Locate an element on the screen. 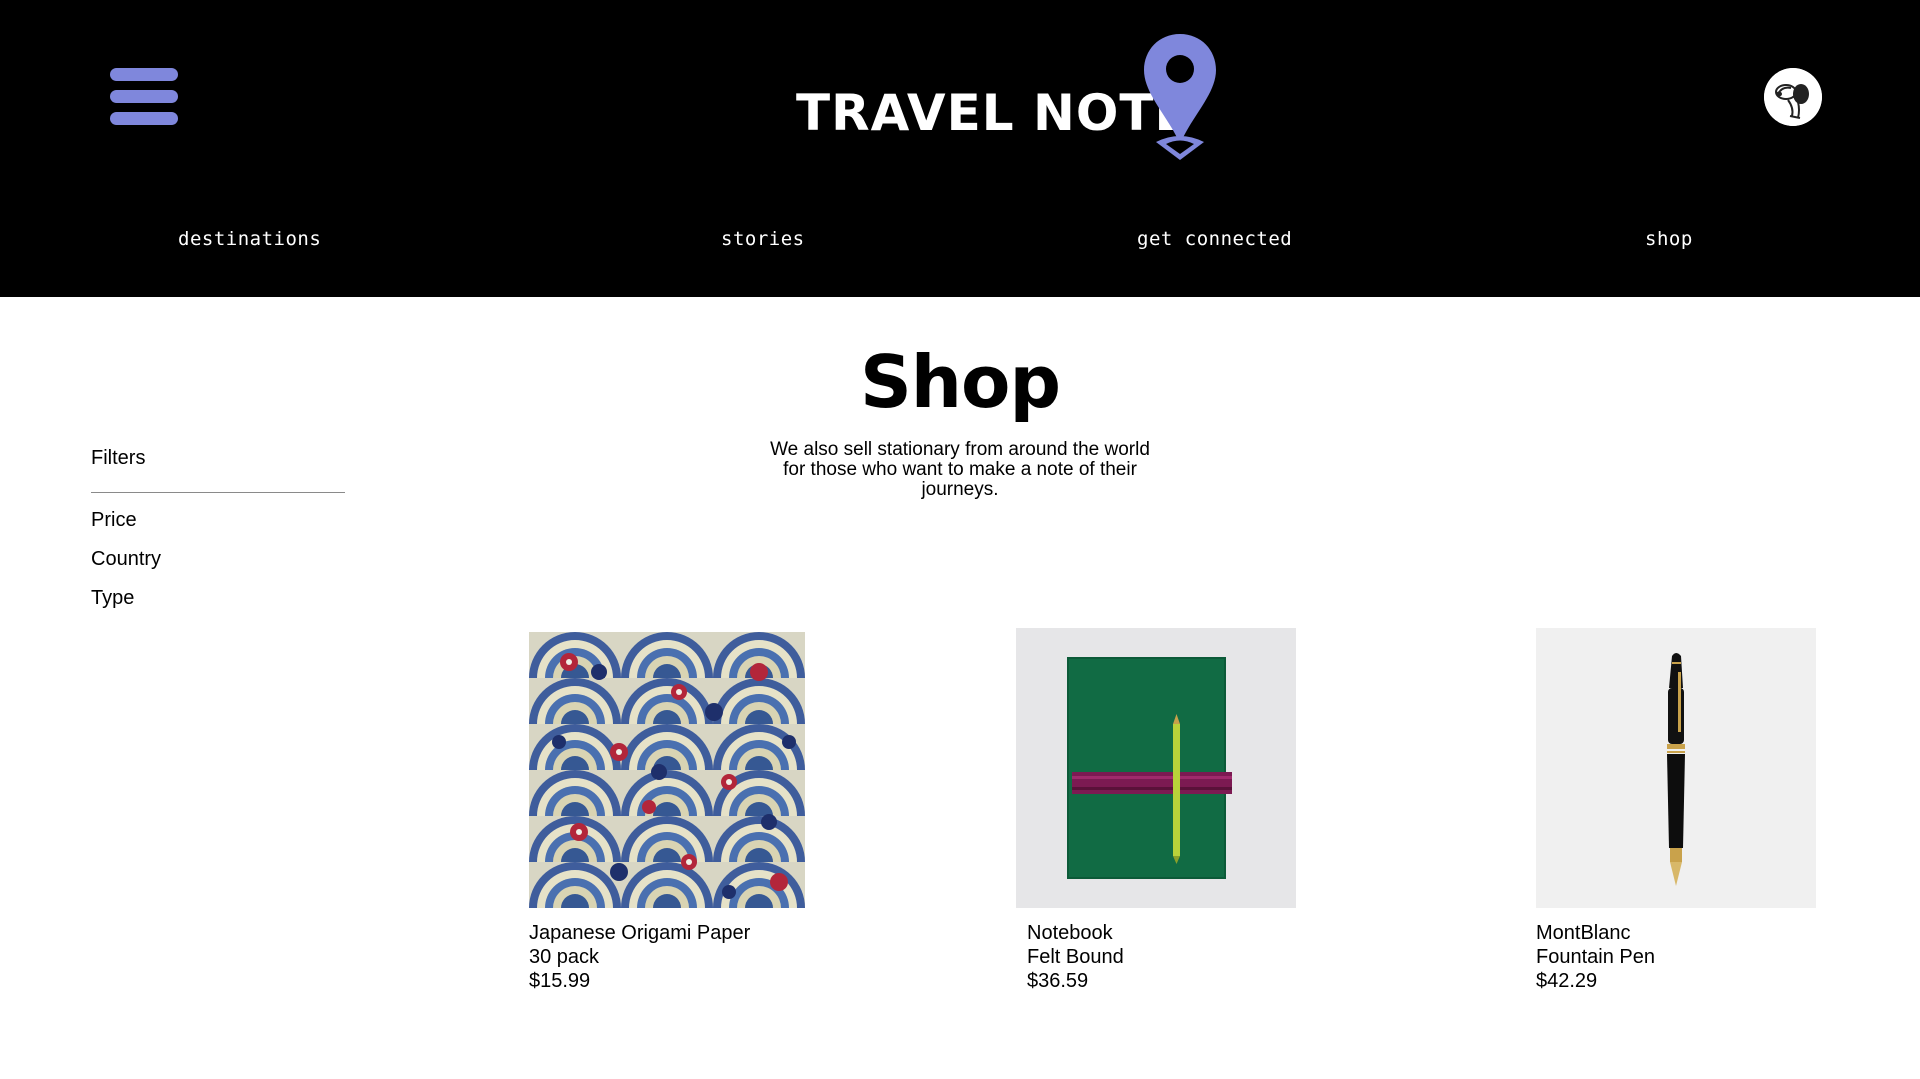 Image resolution: width=1920 pixels, height=1079 pixels. site-logo: TRAVEL NOTE is located at coordinates (1006, 98).